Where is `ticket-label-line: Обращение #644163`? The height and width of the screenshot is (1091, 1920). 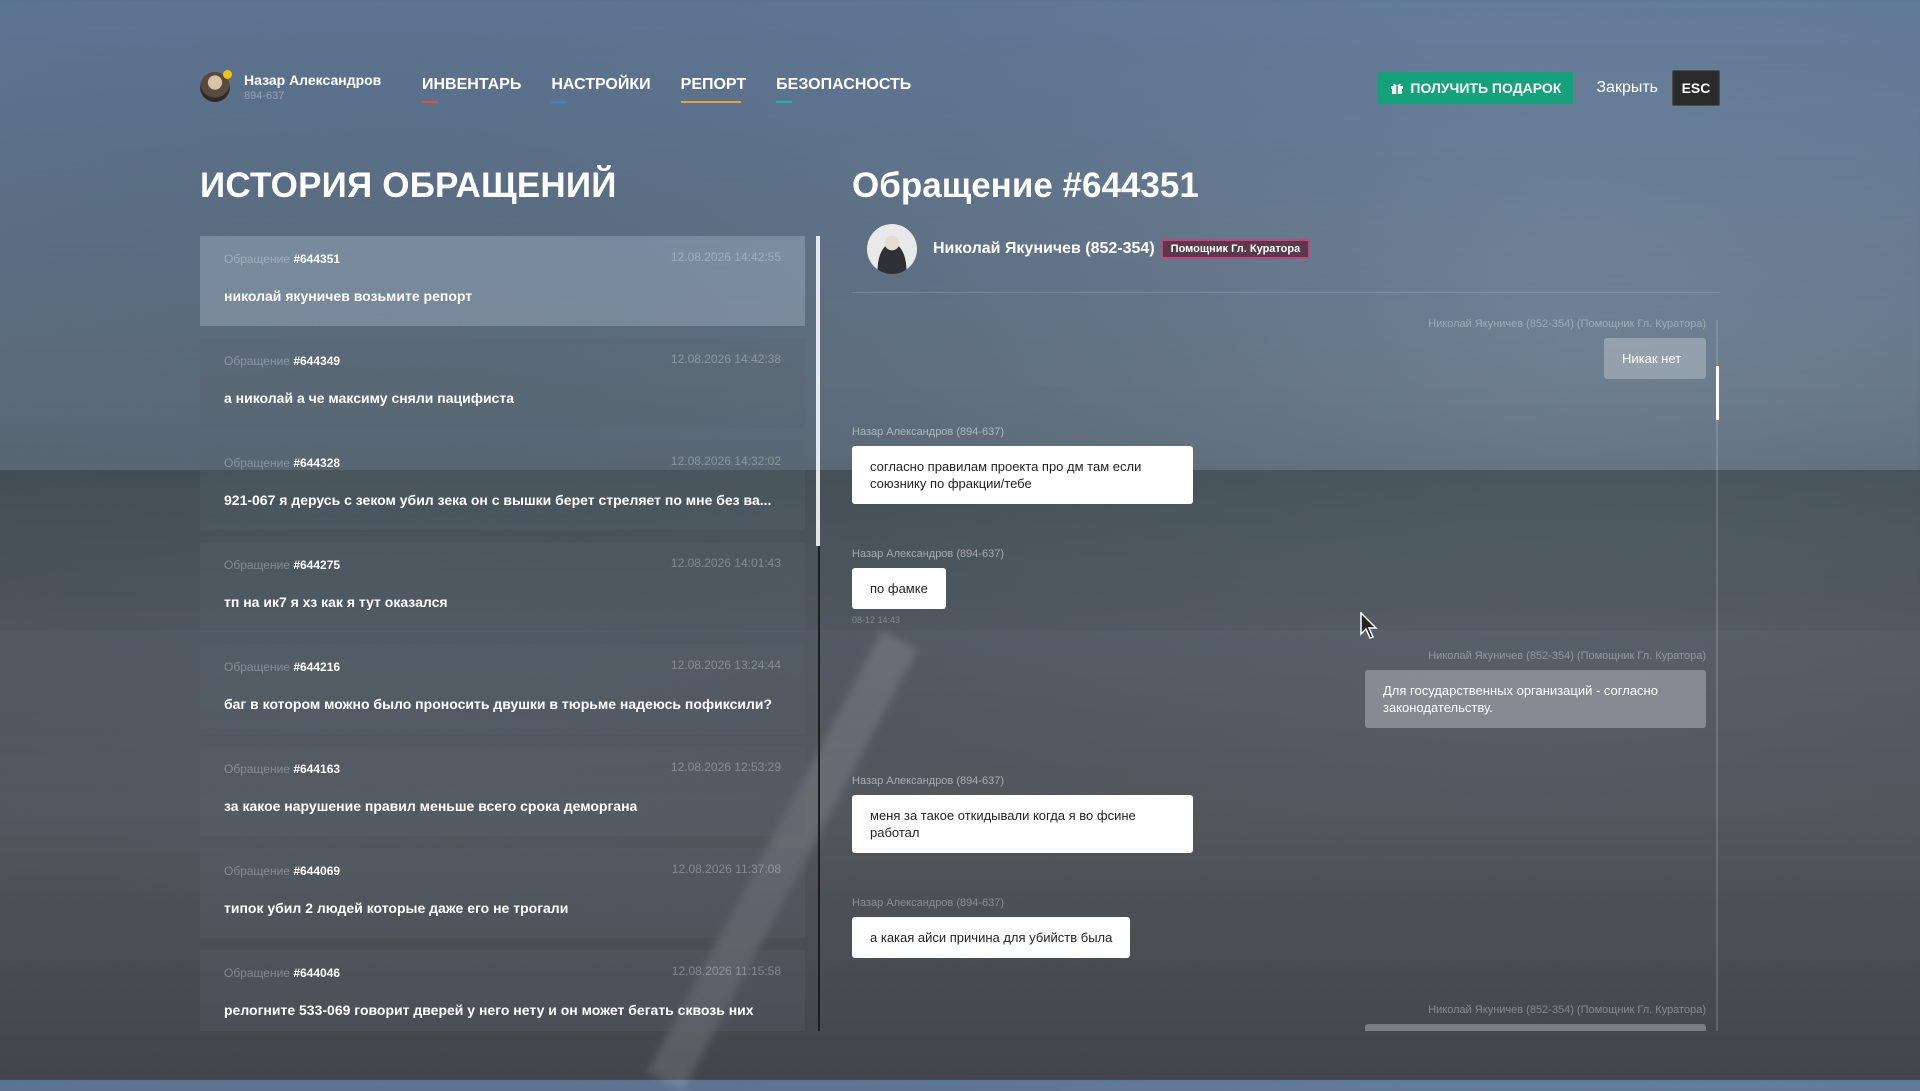
ticket-label-line: Обращение #644163 is located at coordinates (282, 769).